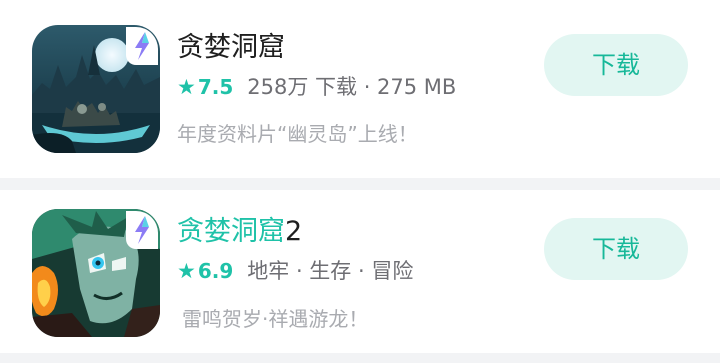 Image resolution: width=720 pixels, height=363 pixels. I want to click on app-title: 贪婪洞窟, so click(231, 48).